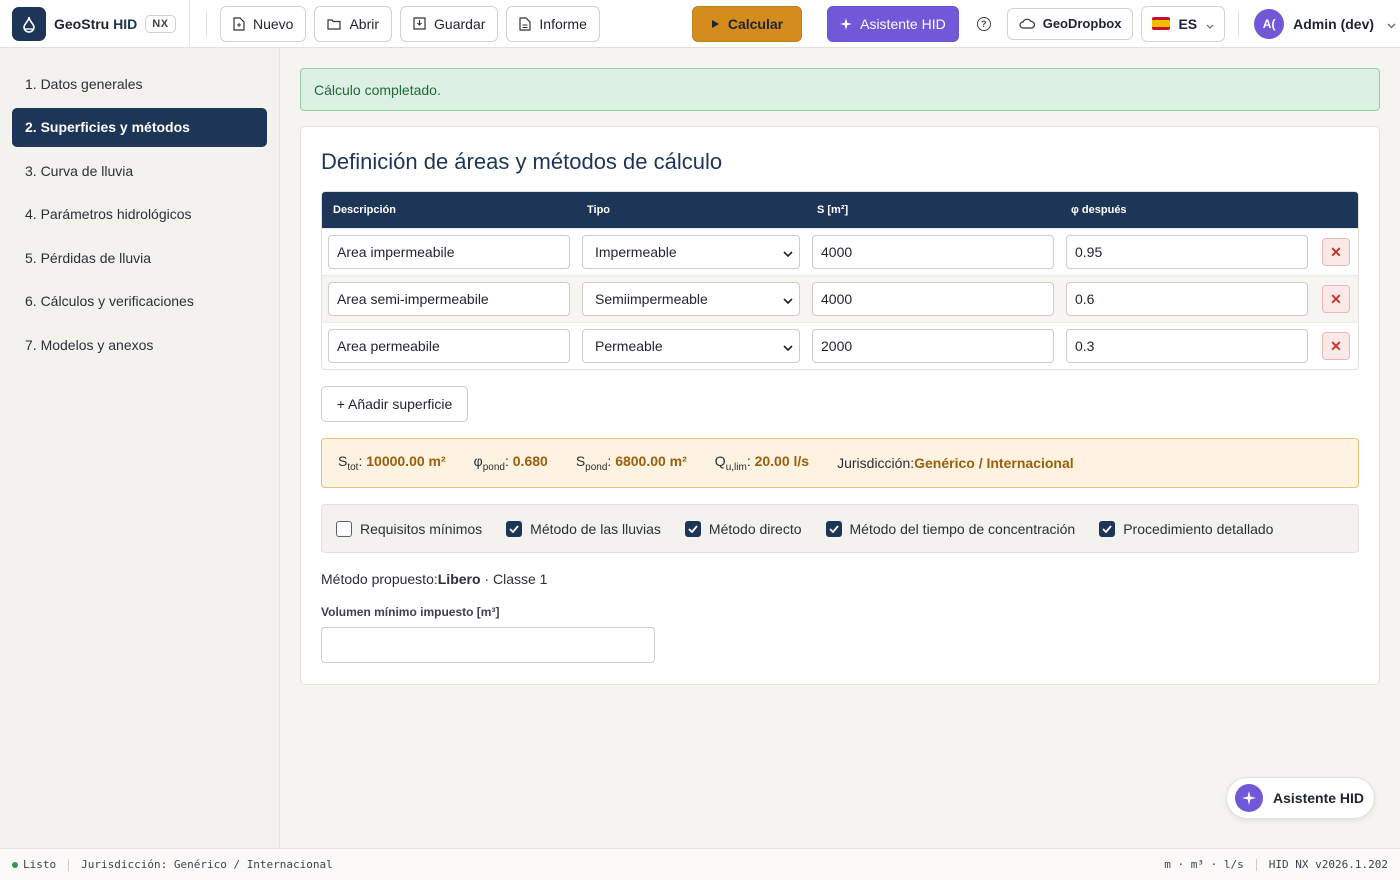 Image resolution: width=1400 pixels, height=880 pixels. What do you see at coordinates (139, 215) in the screenshot?
I see `sidebar-item-parametros: 4. Parámetros hidrológicos` at bounding box center [139, 215].